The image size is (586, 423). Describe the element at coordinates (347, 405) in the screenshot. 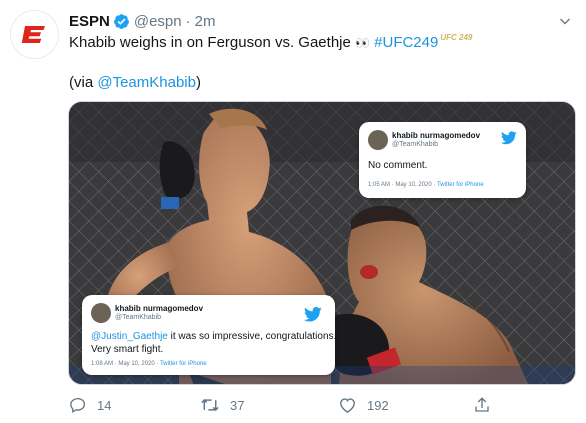

I see `heart-icon` at that location.